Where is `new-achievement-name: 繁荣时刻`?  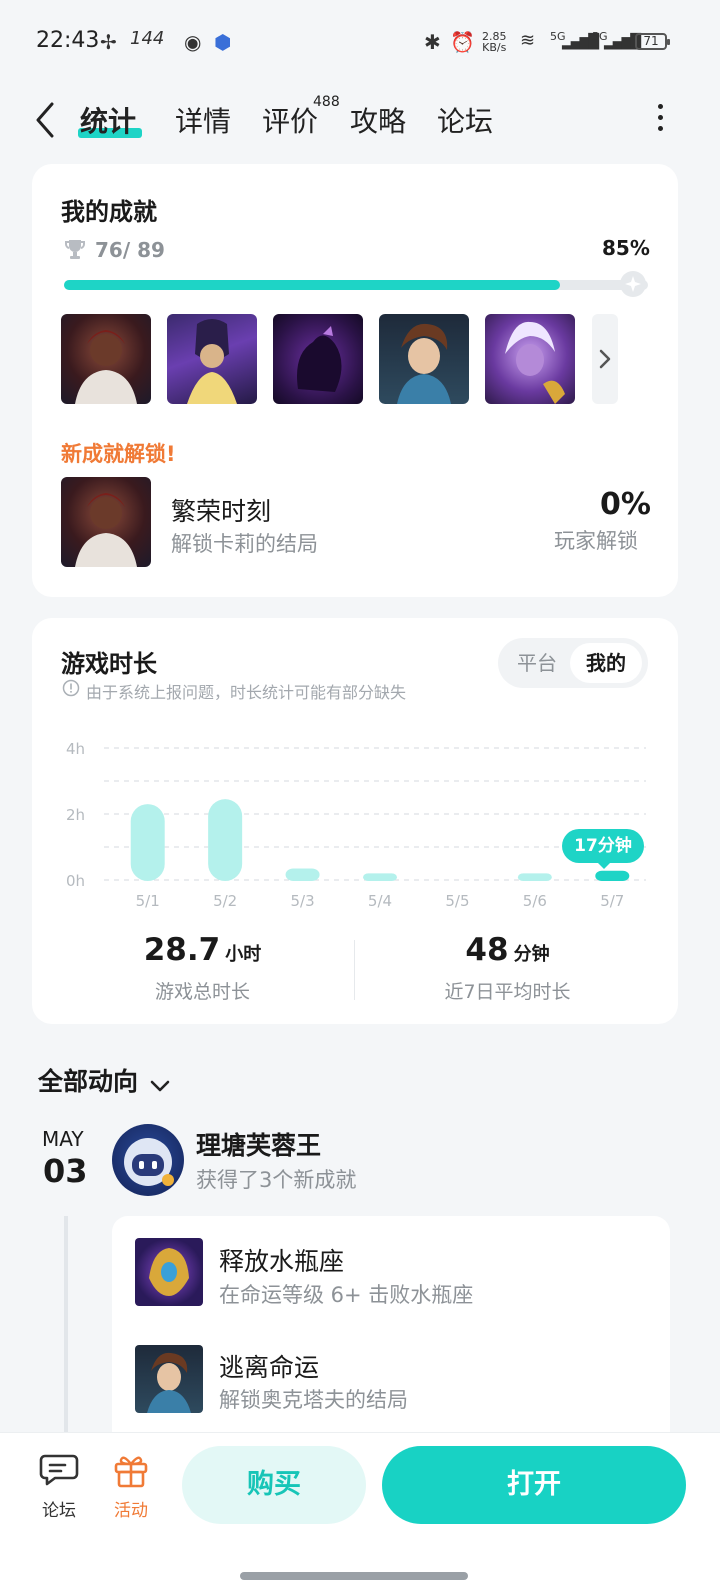
new-achievement-name: 繁荣时刻 is located at coordinates (221, 511).